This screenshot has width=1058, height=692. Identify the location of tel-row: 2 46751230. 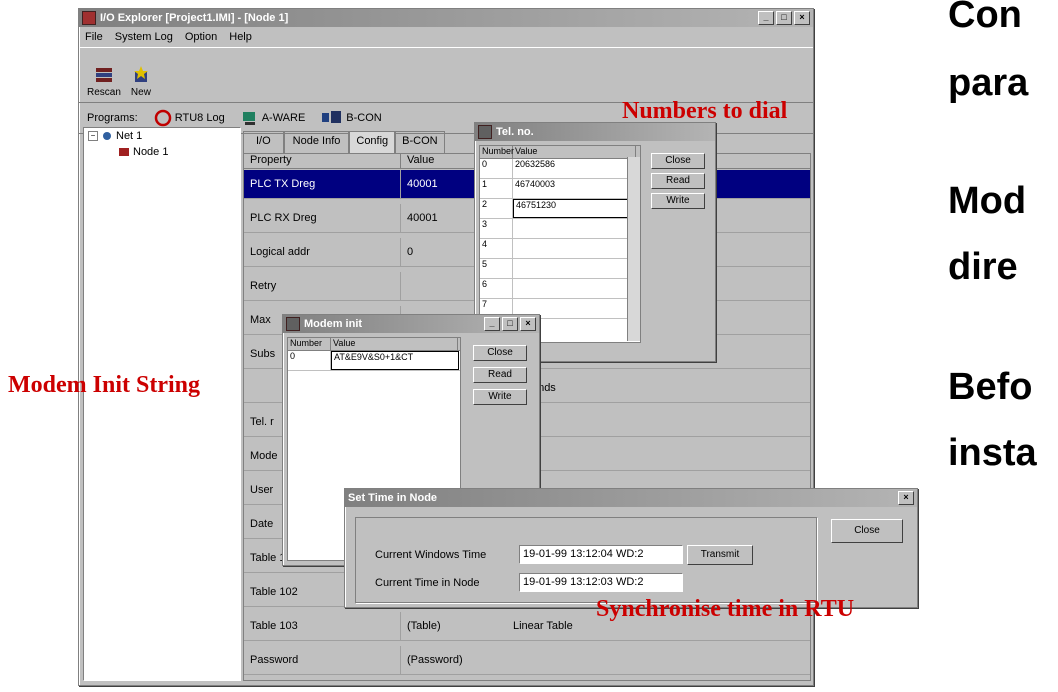
(560, 209).